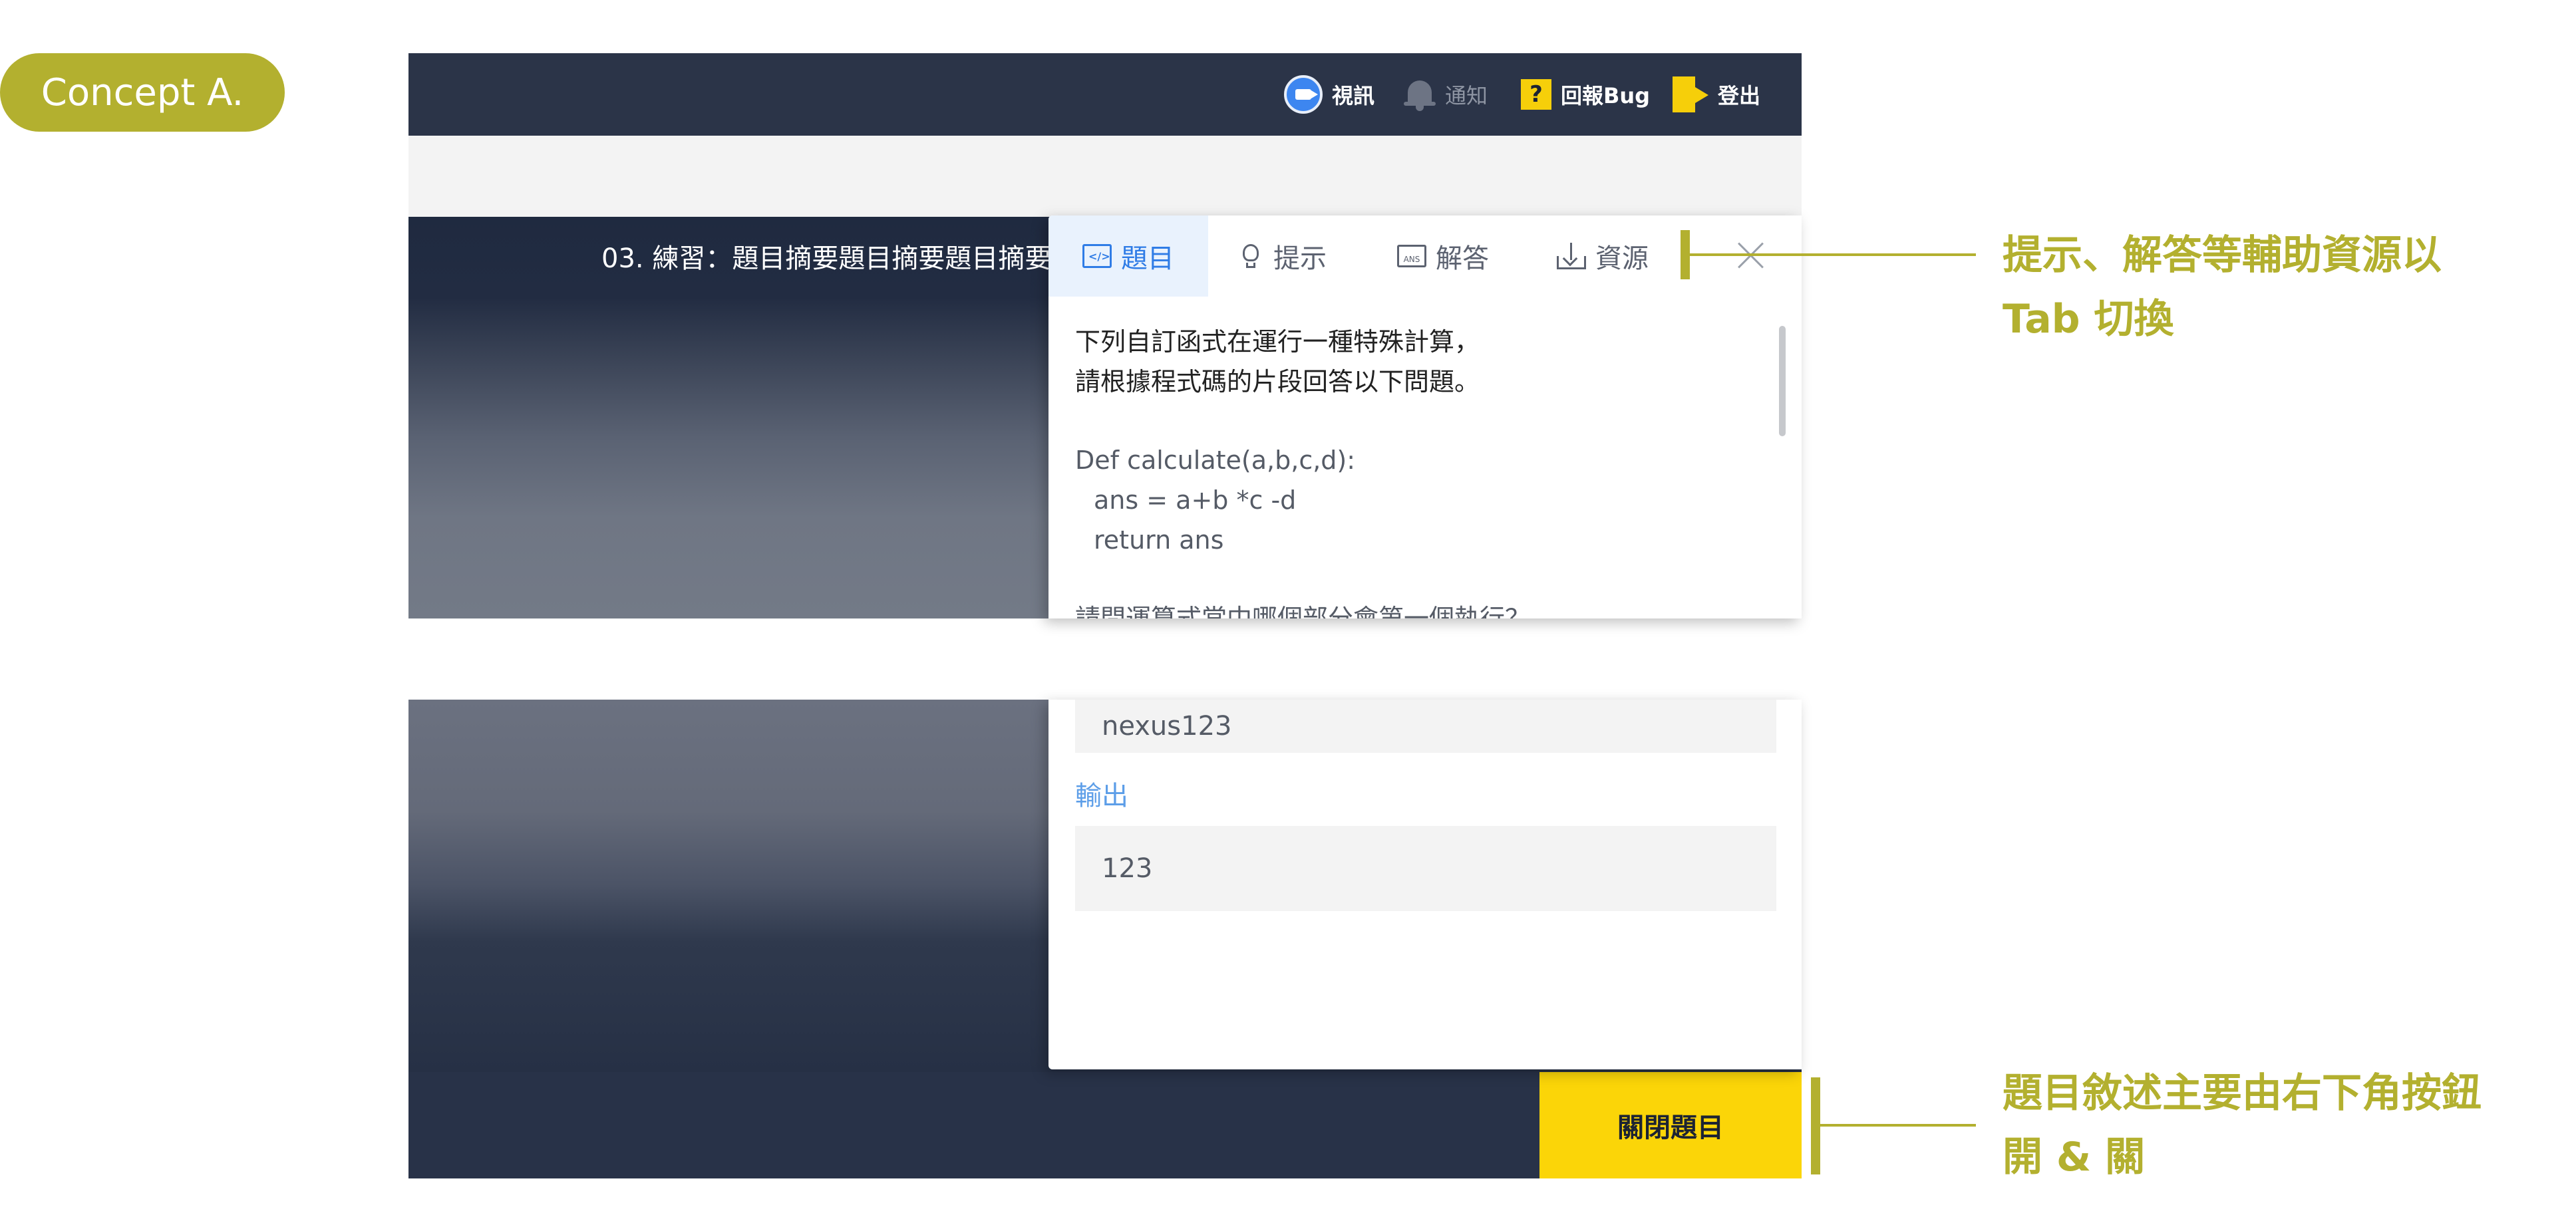  What do you see at coordinates (1277, 341) in the screenshot?
I see `question-text-line: 下列自訂函式在運行一種特殊計算，` at bounding box center [1277, 341].